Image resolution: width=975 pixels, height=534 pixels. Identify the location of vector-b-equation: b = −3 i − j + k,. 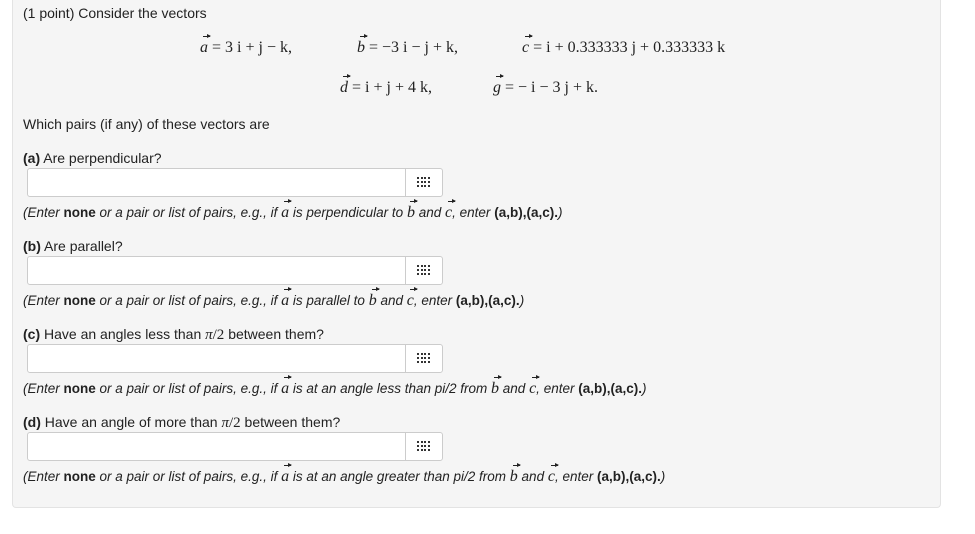
(407, 45).